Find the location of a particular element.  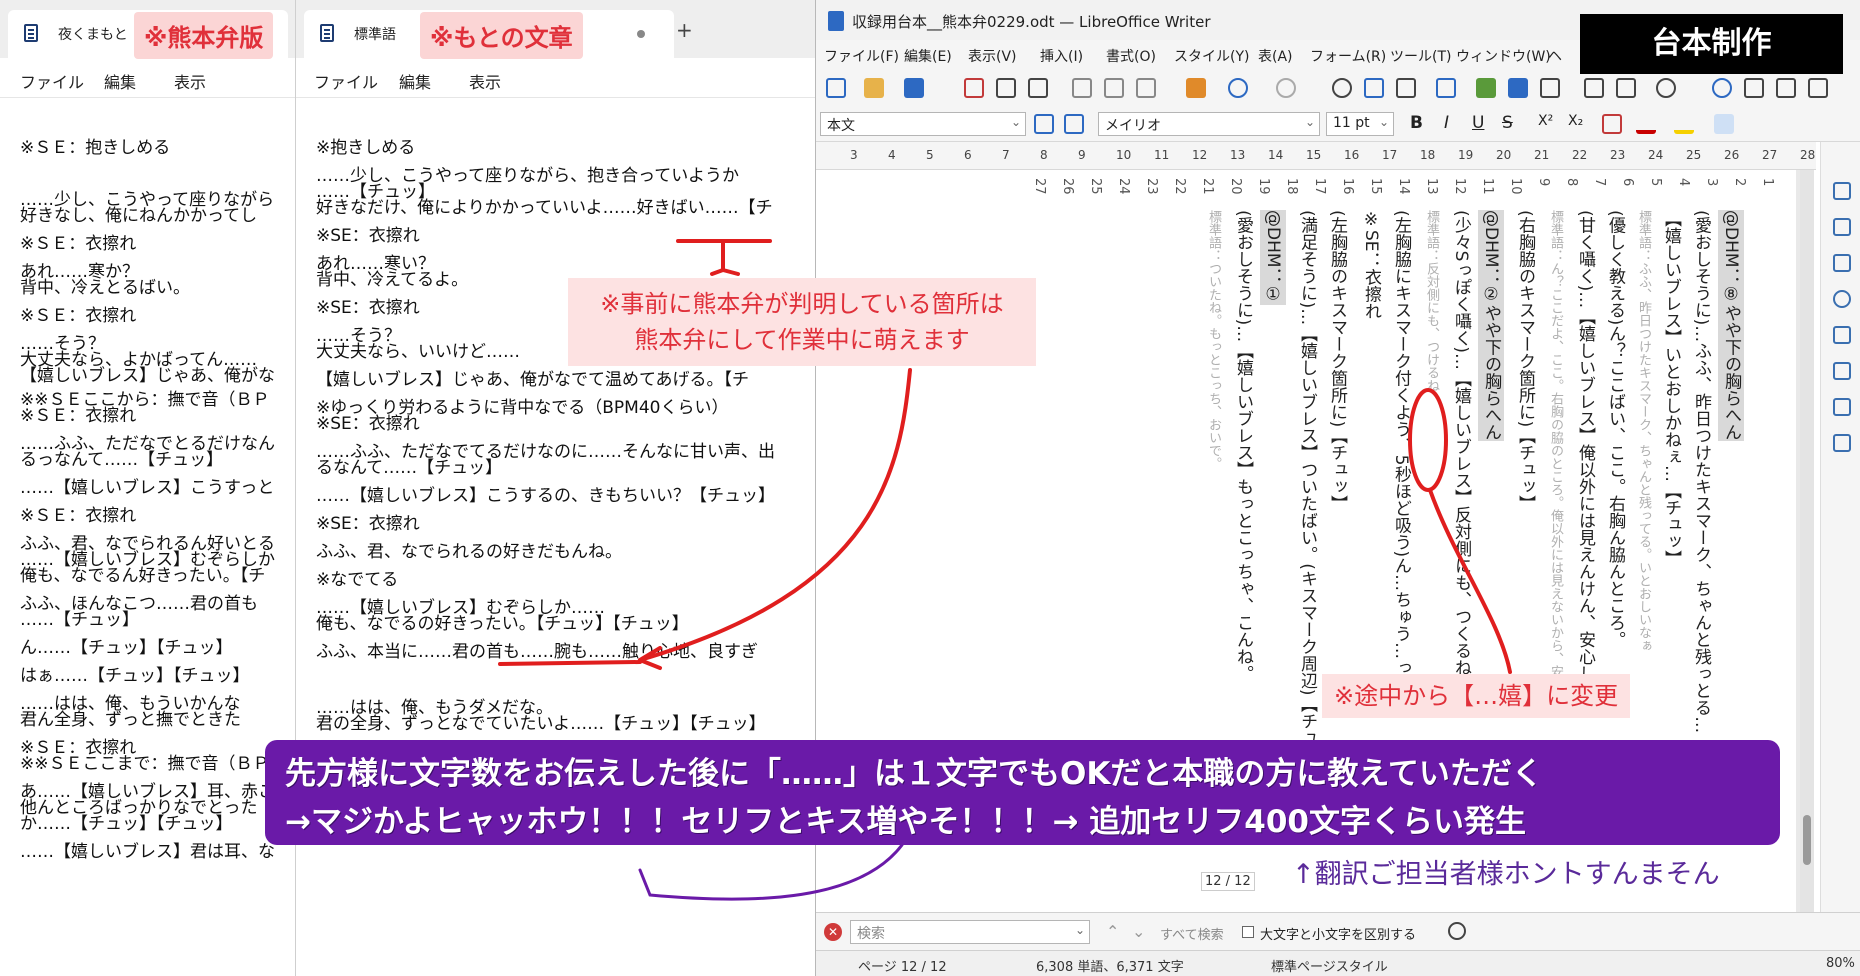

menu-view: 表示(V) is located at coordinates (992, 56).